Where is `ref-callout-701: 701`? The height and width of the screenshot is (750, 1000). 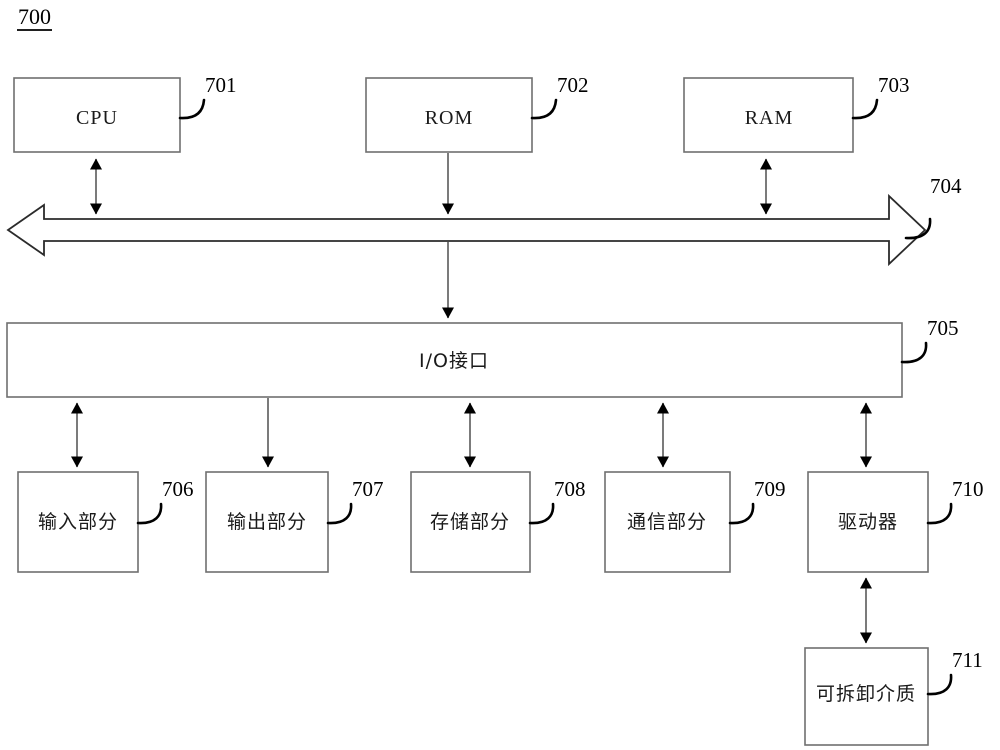
ref-callout-701: 701 is located at coordinates (207, 96).